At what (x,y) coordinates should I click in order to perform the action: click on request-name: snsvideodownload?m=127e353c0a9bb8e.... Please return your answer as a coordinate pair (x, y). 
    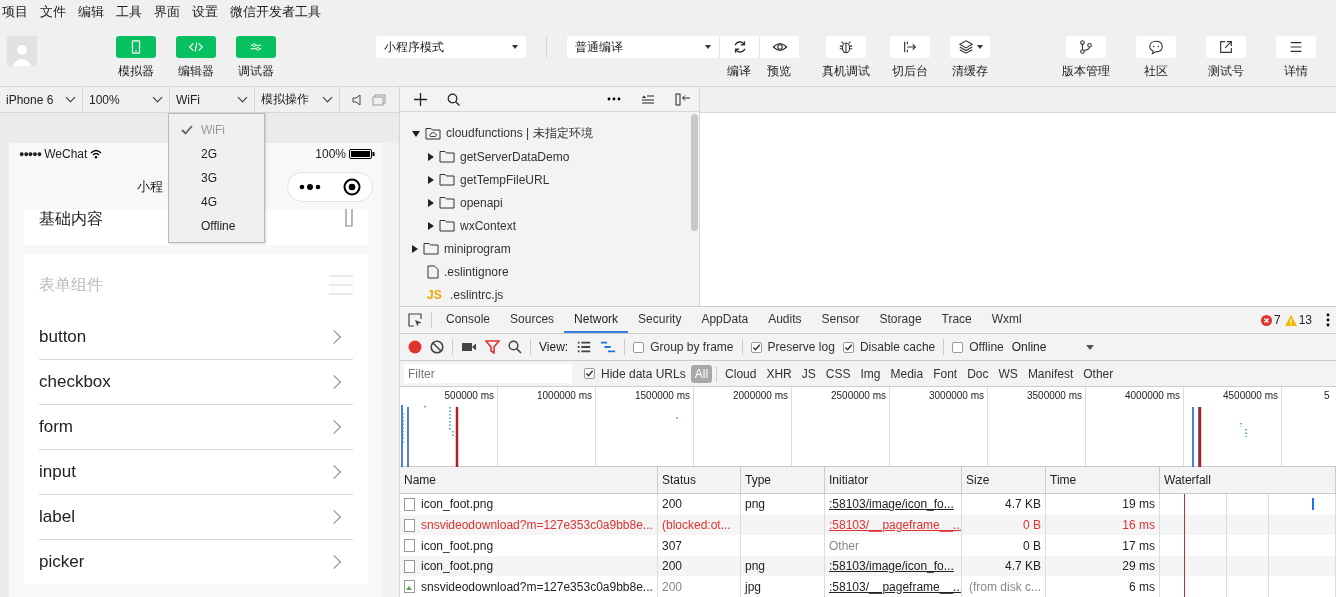
    Looking at the image, I should click on (537, 525).